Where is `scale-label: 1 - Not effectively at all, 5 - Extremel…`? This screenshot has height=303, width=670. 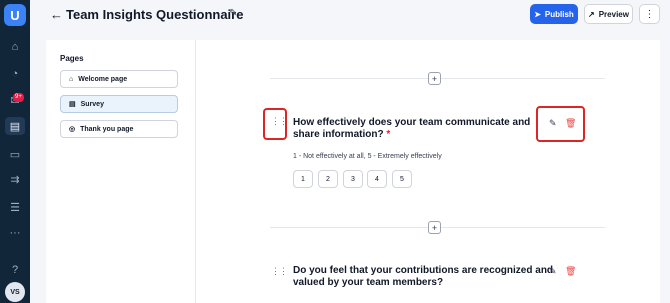
scale-label: 1 - Not effectively at all, 5 - Extremel… is located at coordinates (367, 156).